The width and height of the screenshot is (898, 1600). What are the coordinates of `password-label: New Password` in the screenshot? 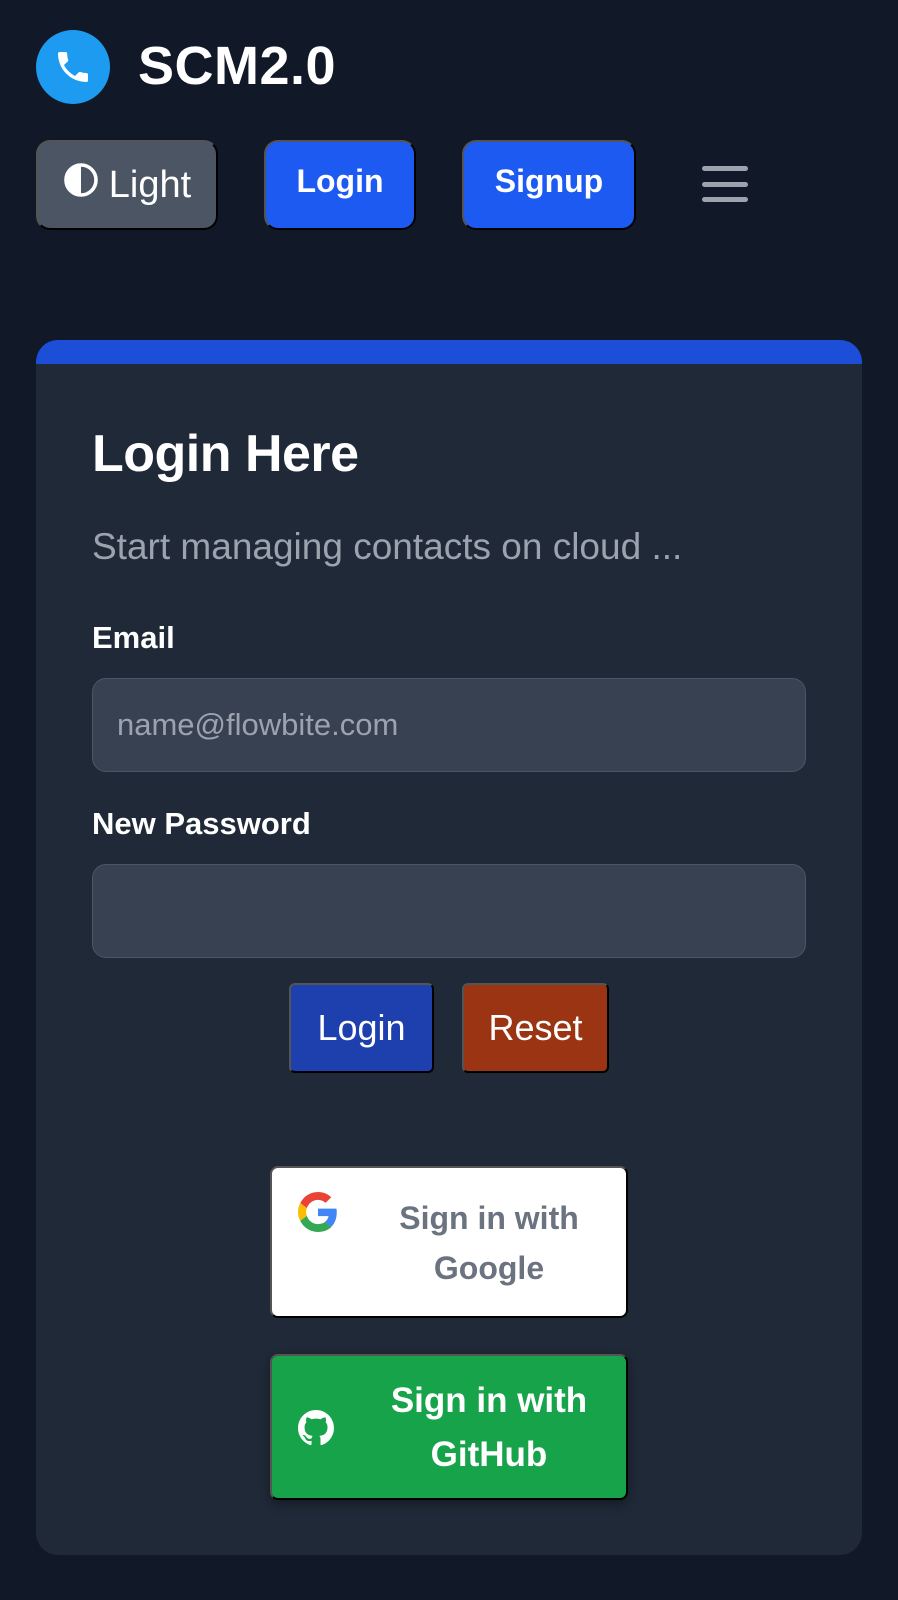 It's located at (201, 823).